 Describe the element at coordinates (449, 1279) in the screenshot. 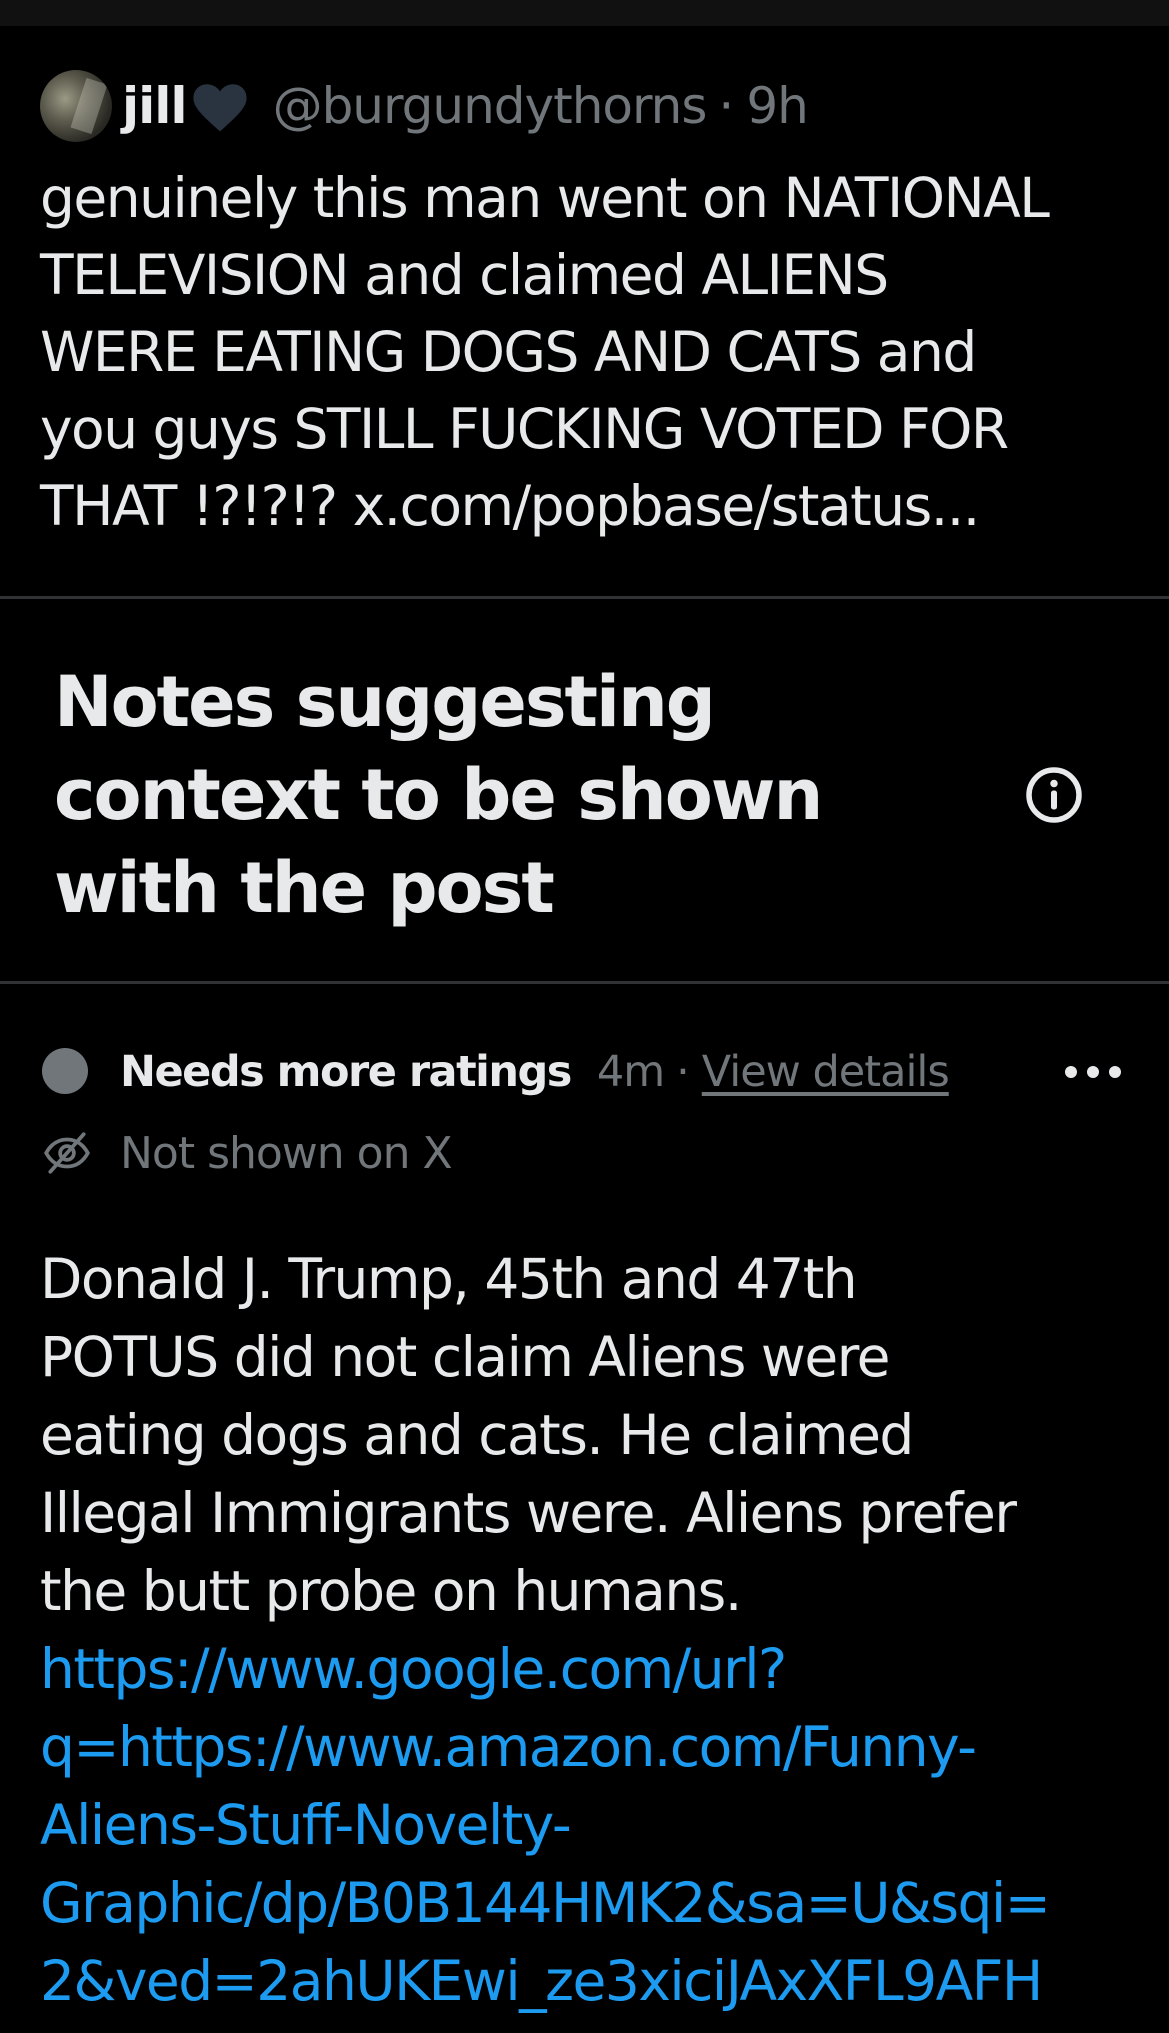

I see `note-text-line: Donald J. Trump, 45th and 47th` at that location.